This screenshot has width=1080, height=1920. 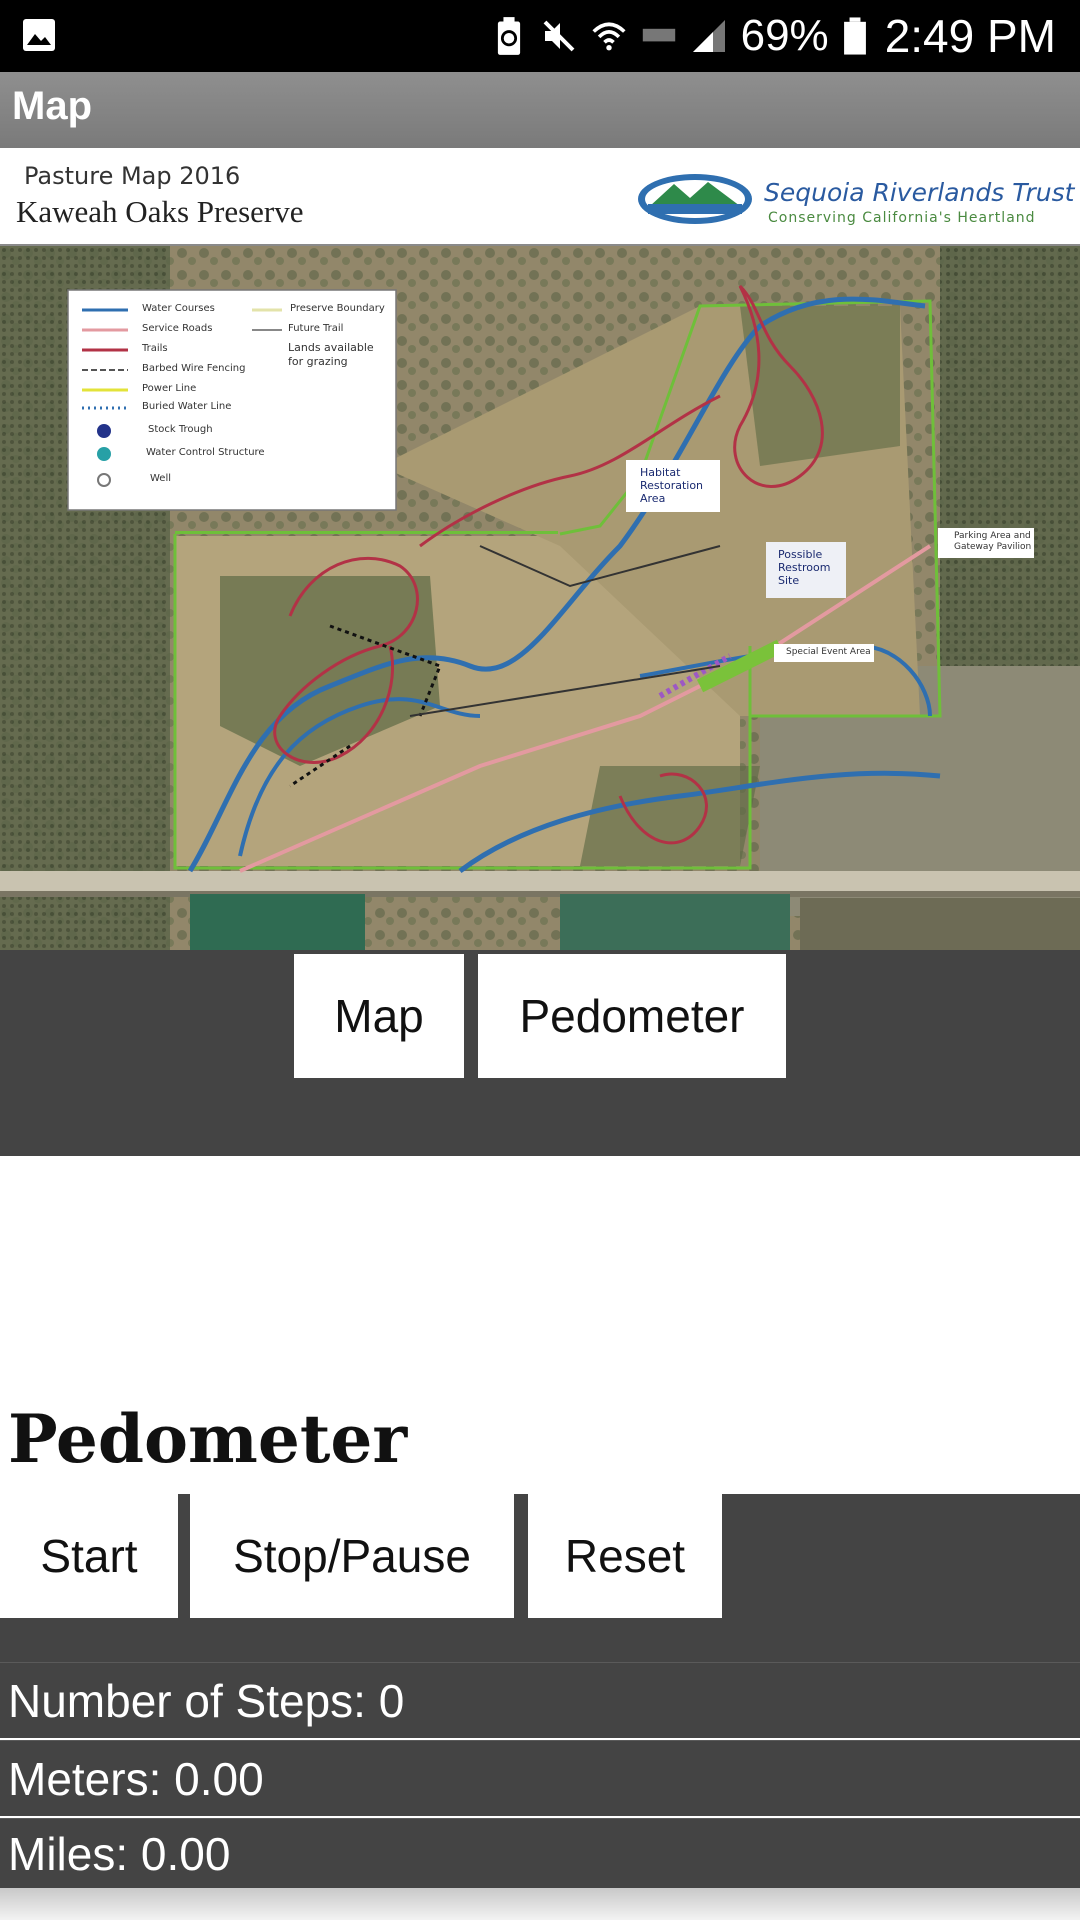 I want to click on bottom-bar, so click(x=540, y=1904).